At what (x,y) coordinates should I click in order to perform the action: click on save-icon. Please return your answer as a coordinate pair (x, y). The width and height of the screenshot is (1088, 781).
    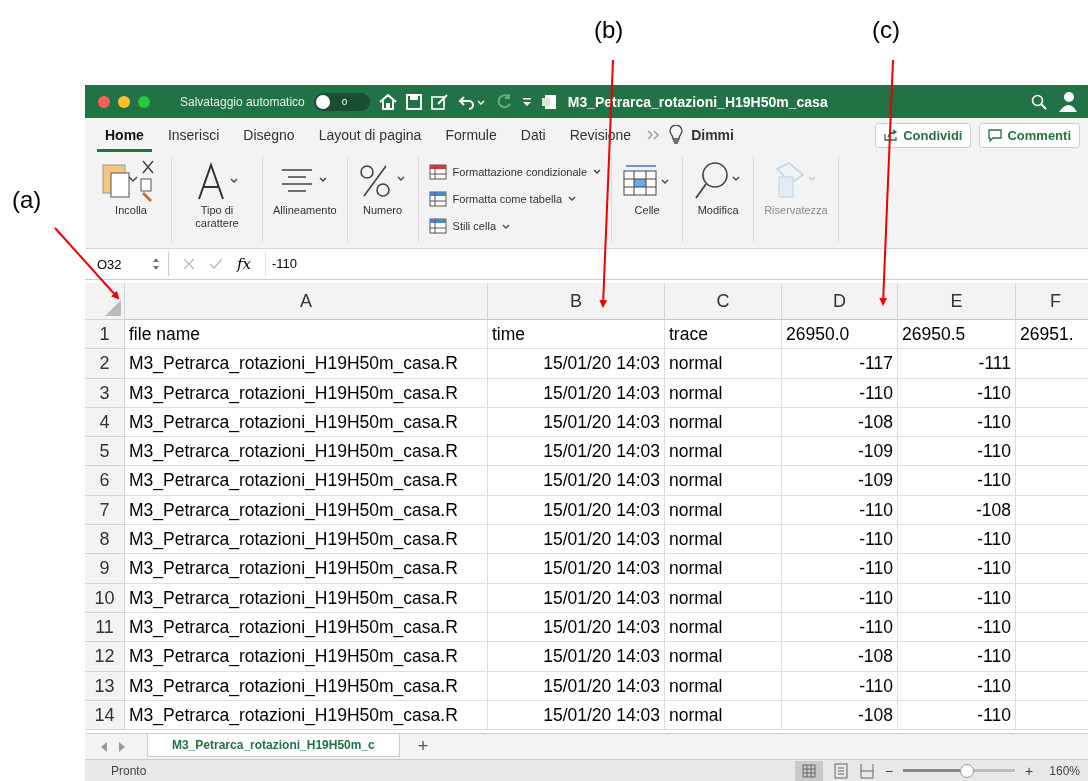
    Looking at the image, I should click on (413, 101).